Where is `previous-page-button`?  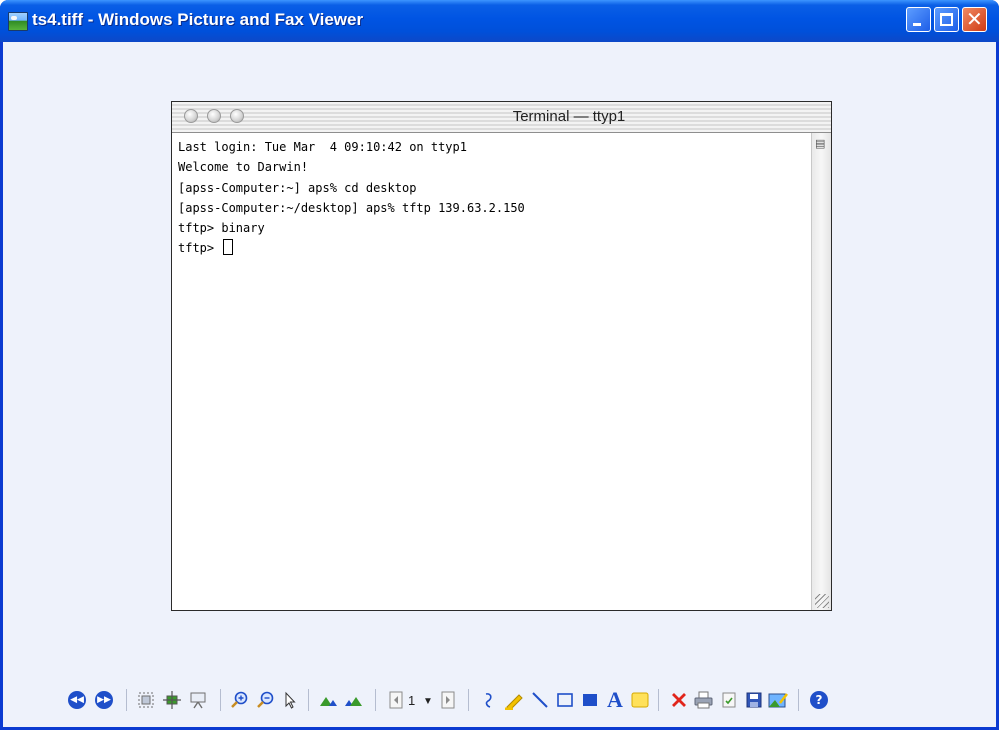
previous-page-button is located at coordinates (396, 700).